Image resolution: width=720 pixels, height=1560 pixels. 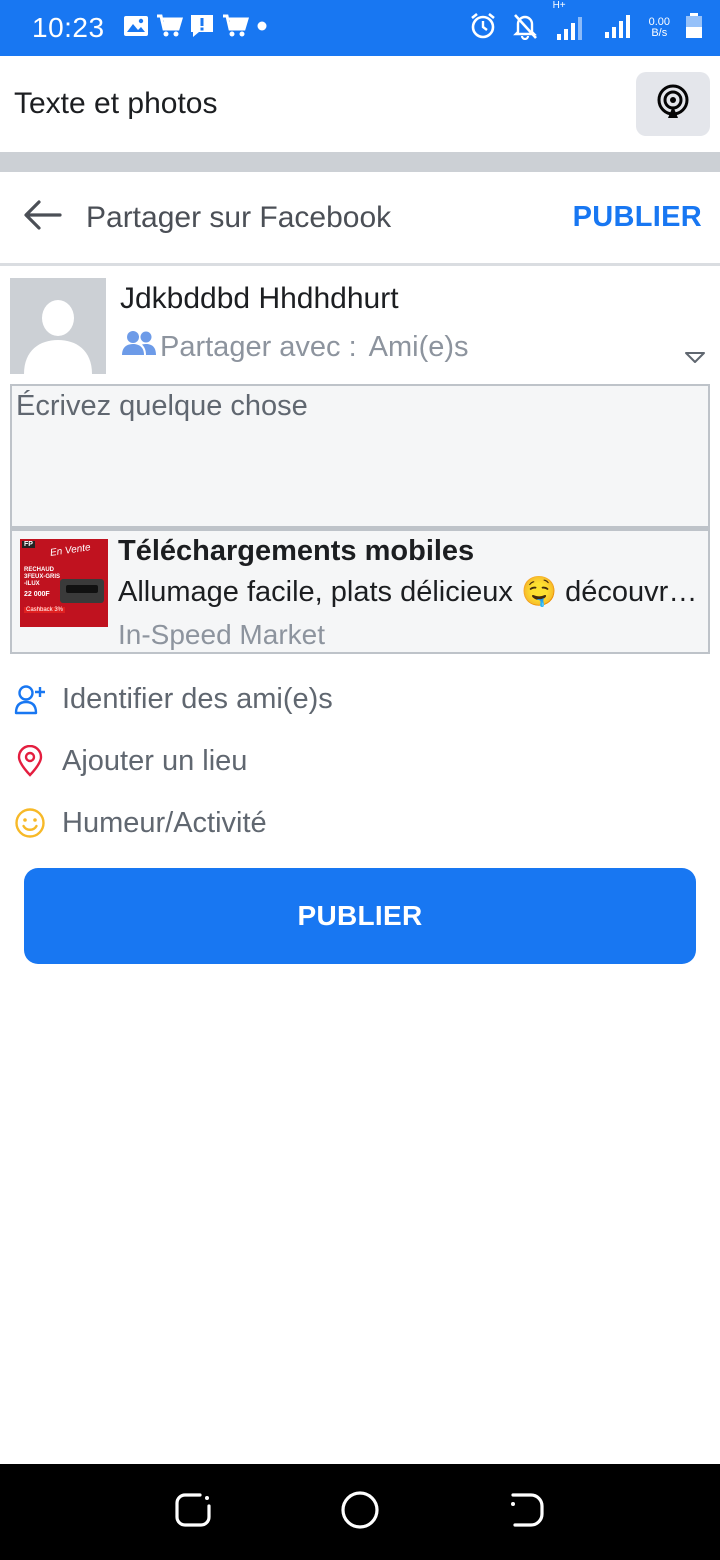 What do you see at coordinates (45, 610) in the screenshot?
I see `thumbnail-cashback: Cashback 3%` at bounding box center [45, 610].